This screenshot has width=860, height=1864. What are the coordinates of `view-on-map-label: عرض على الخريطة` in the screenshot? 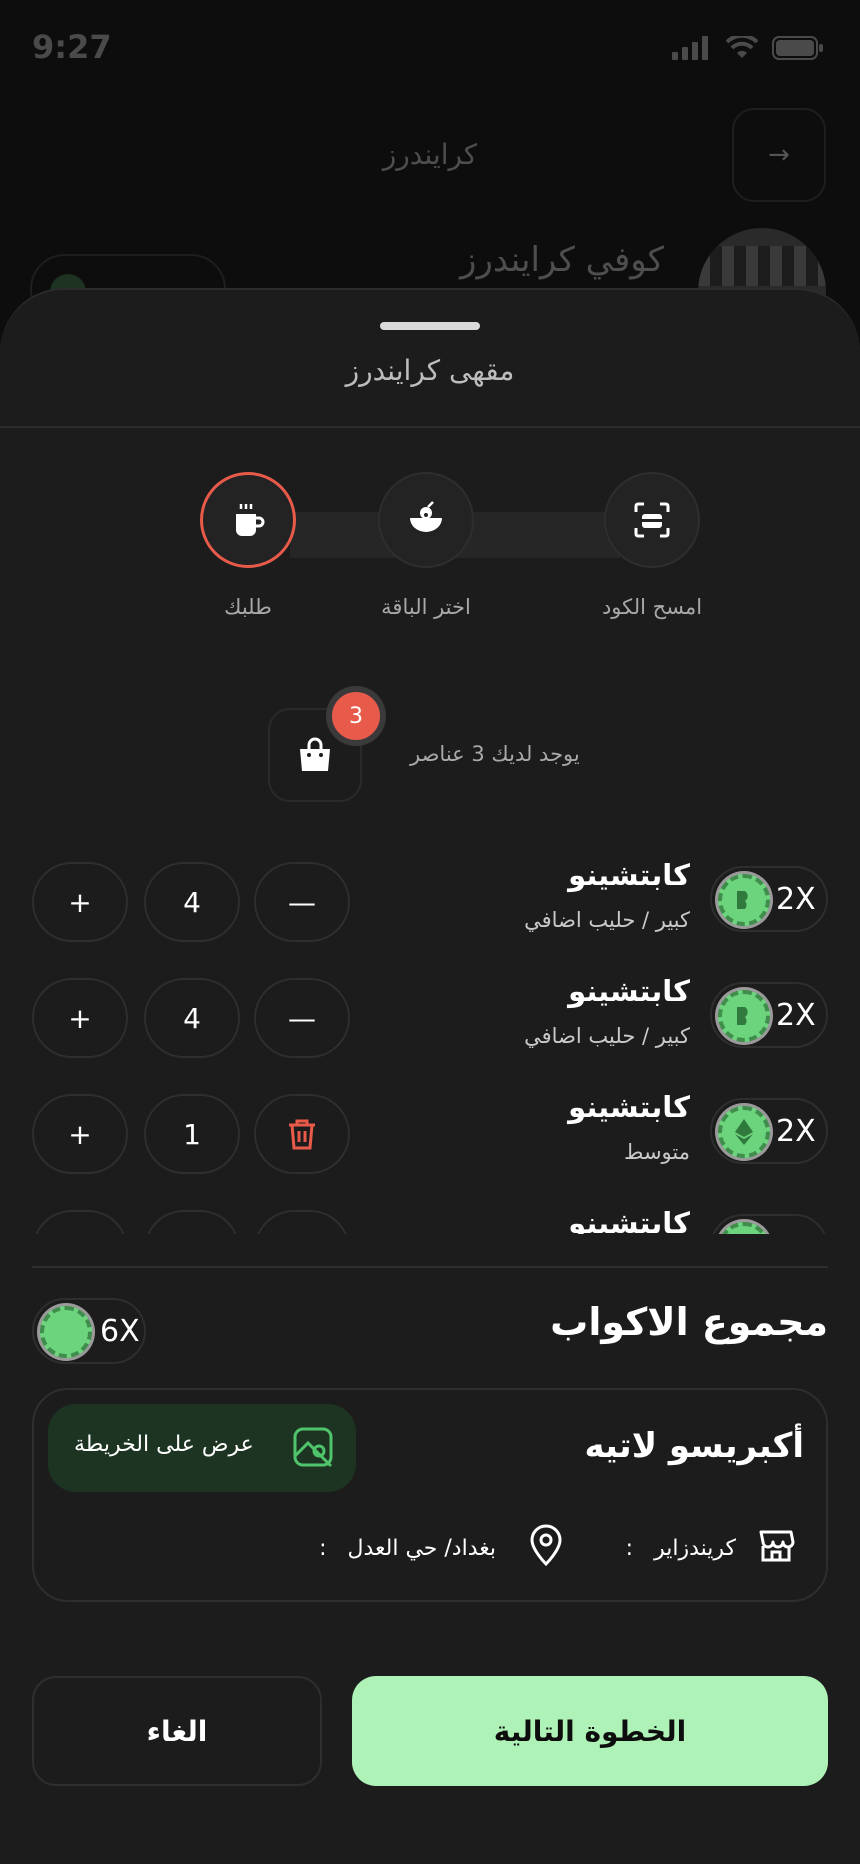 It's located at (164, 1444).